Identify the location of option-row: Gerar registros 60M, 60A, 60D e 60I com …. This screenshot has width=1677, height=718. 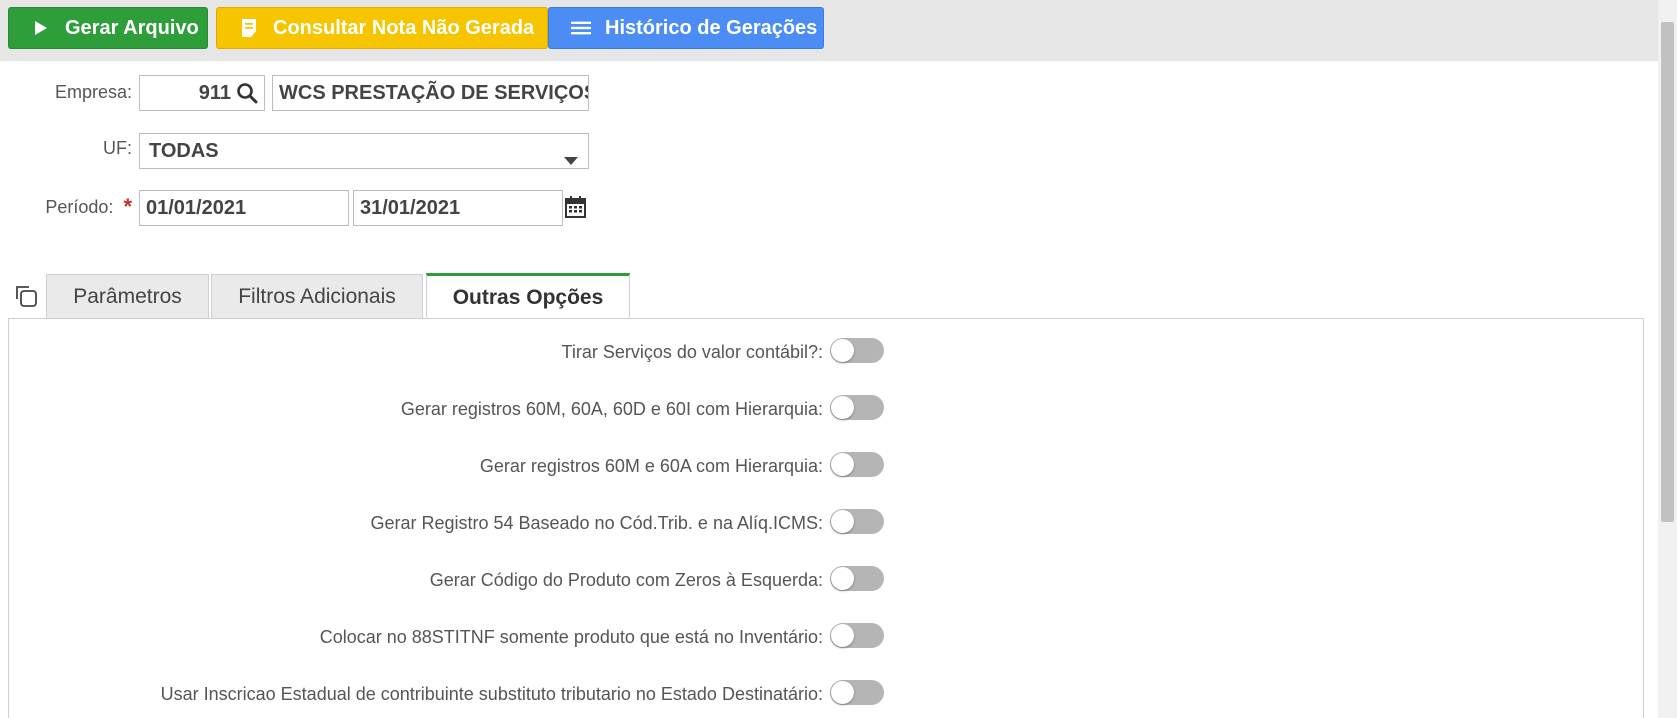
(838, 410).